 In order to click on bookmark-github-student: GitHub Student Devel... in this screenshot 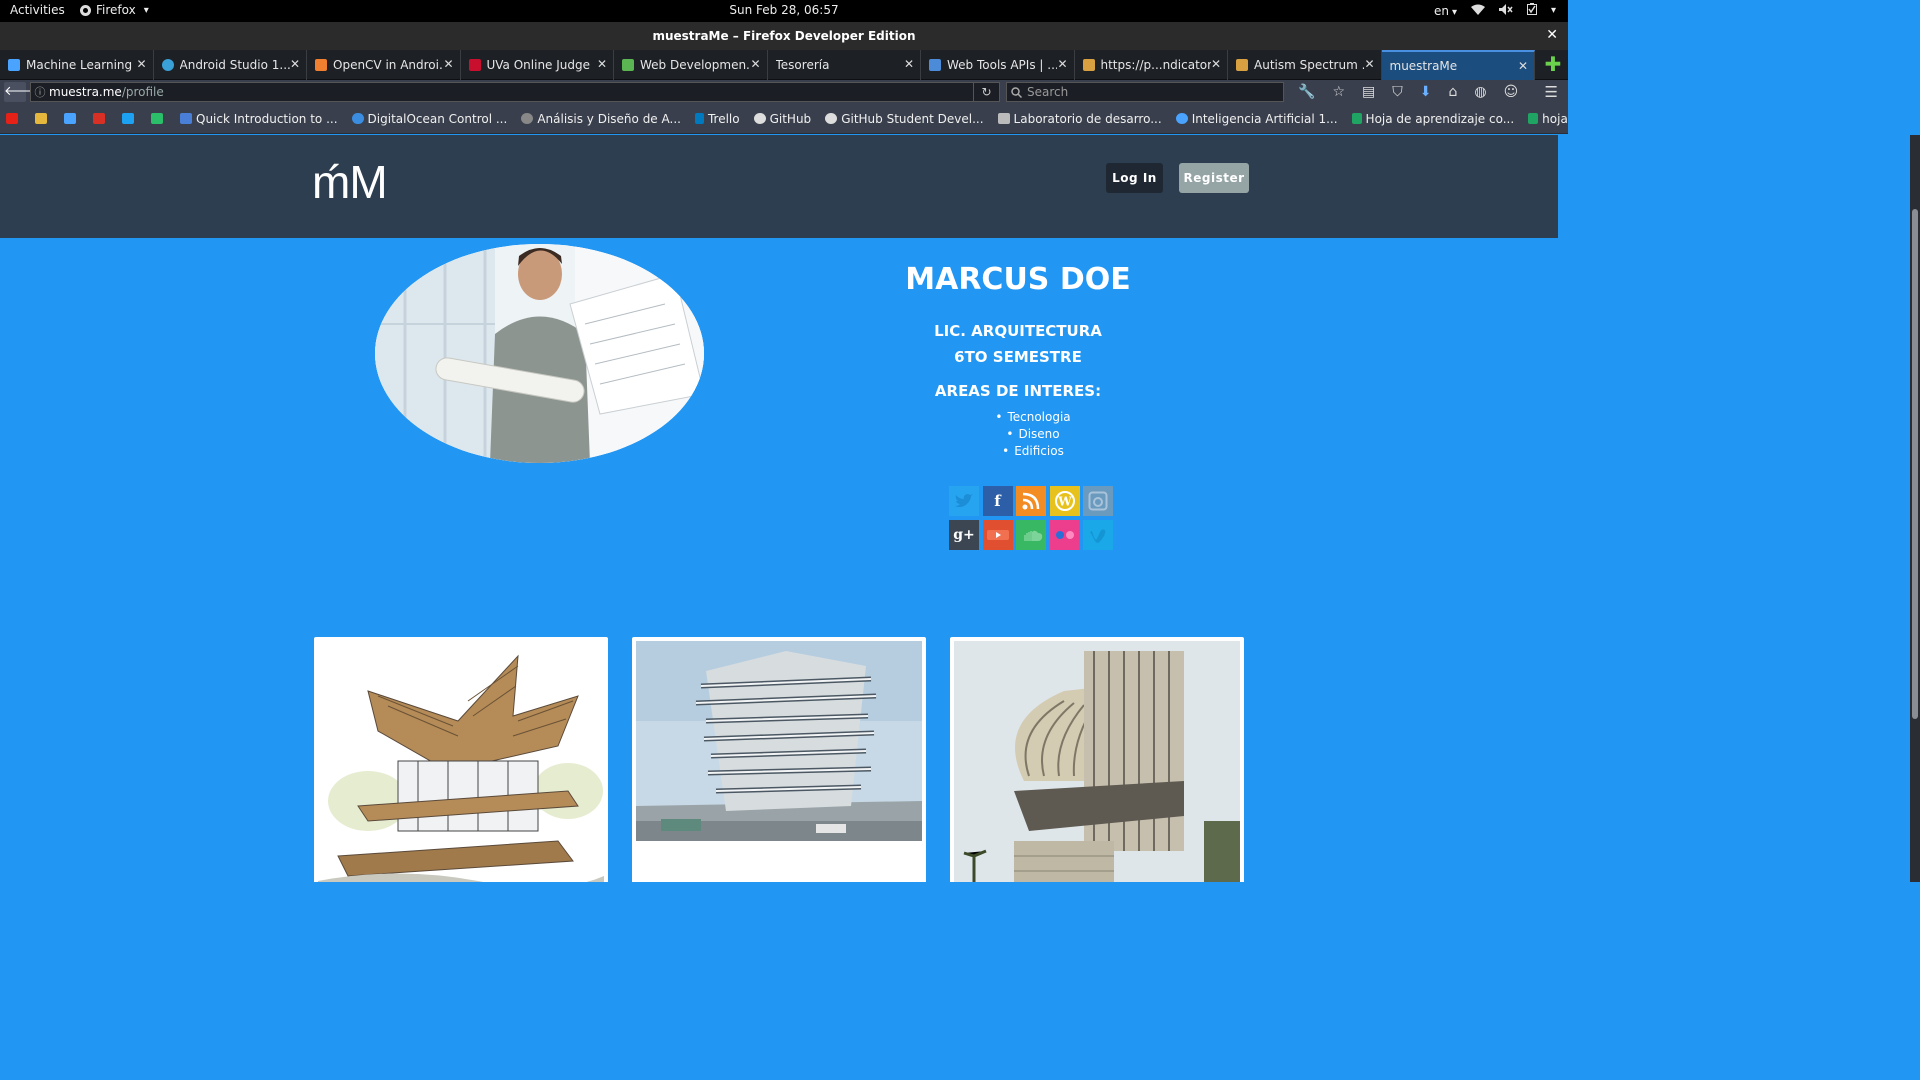, I will do `click(904, 118)`.